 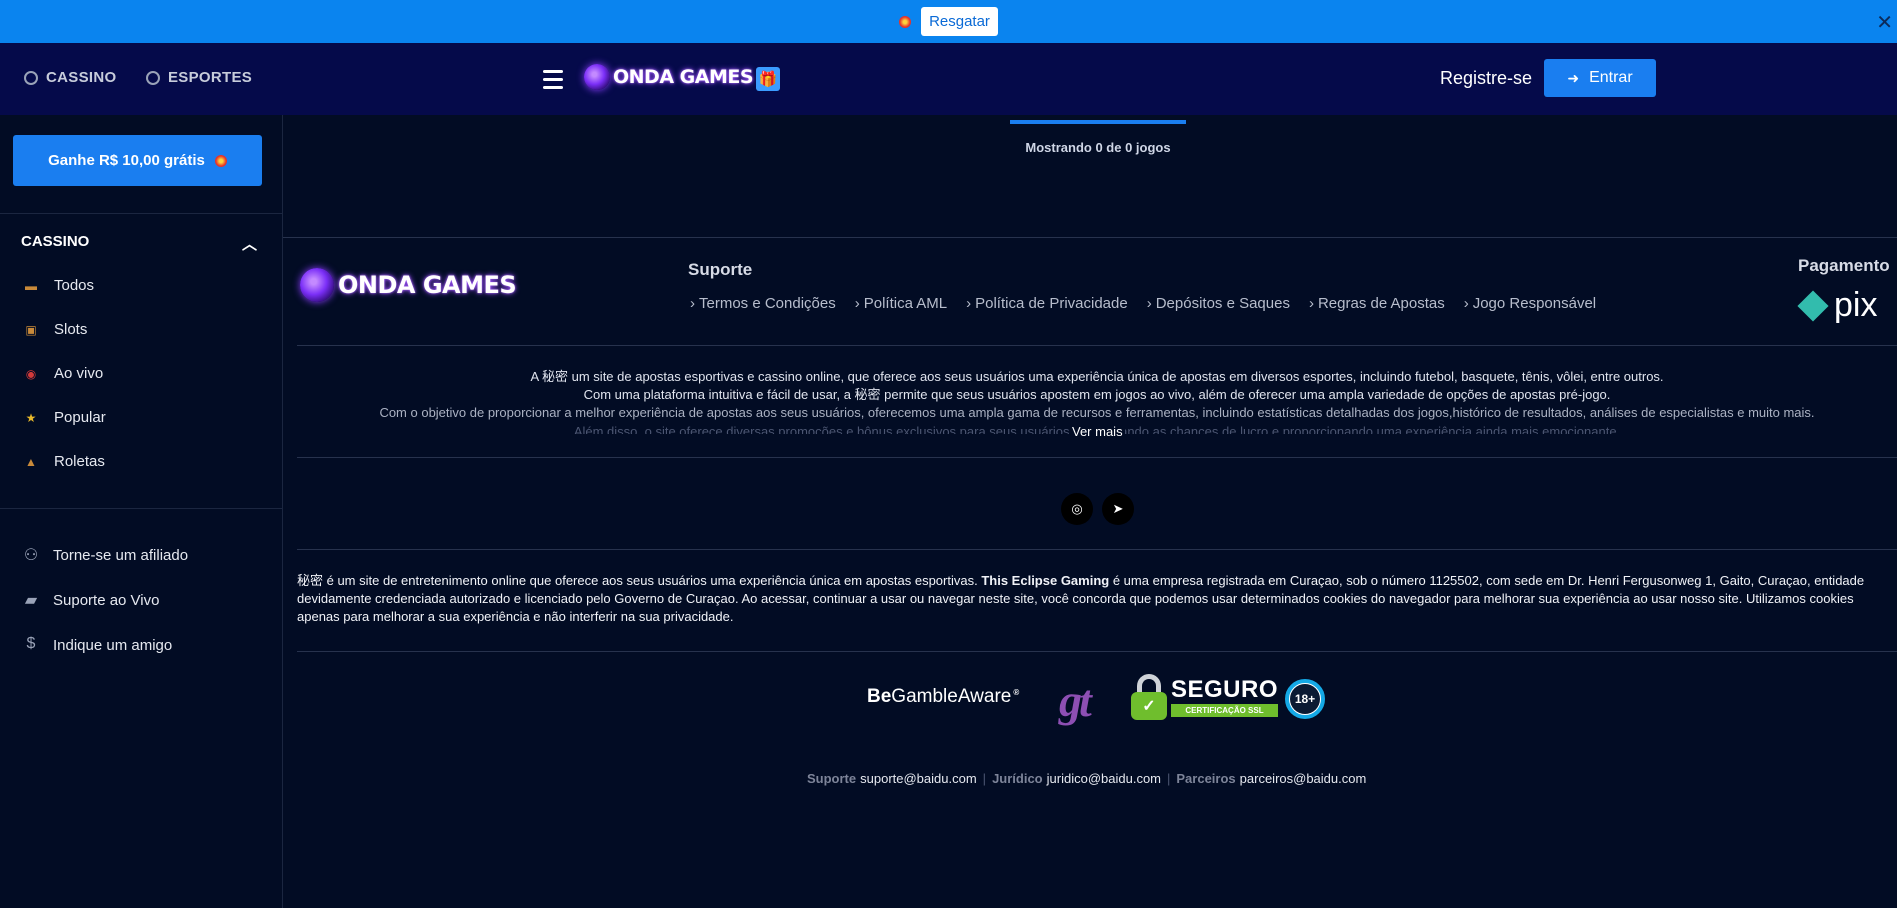 What do you see at coordinates (1225, 710) in the screenshot?
I see `ssl-badge-subtitle: CERTIFICAÇÃO SSL` at bounding box center [1225, 710].